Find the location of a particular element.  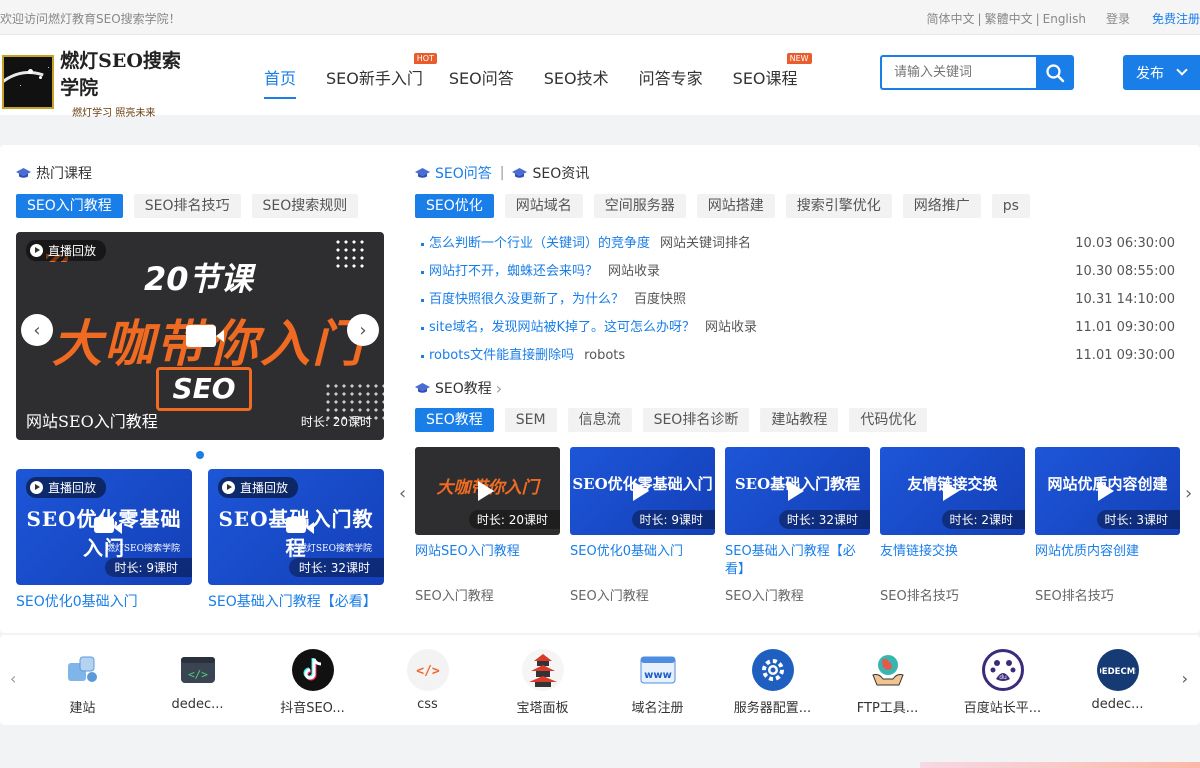

list-item: robots文件能直接删除吗 robots 11.01 09:30:00 is located at coordinates (807, 356).